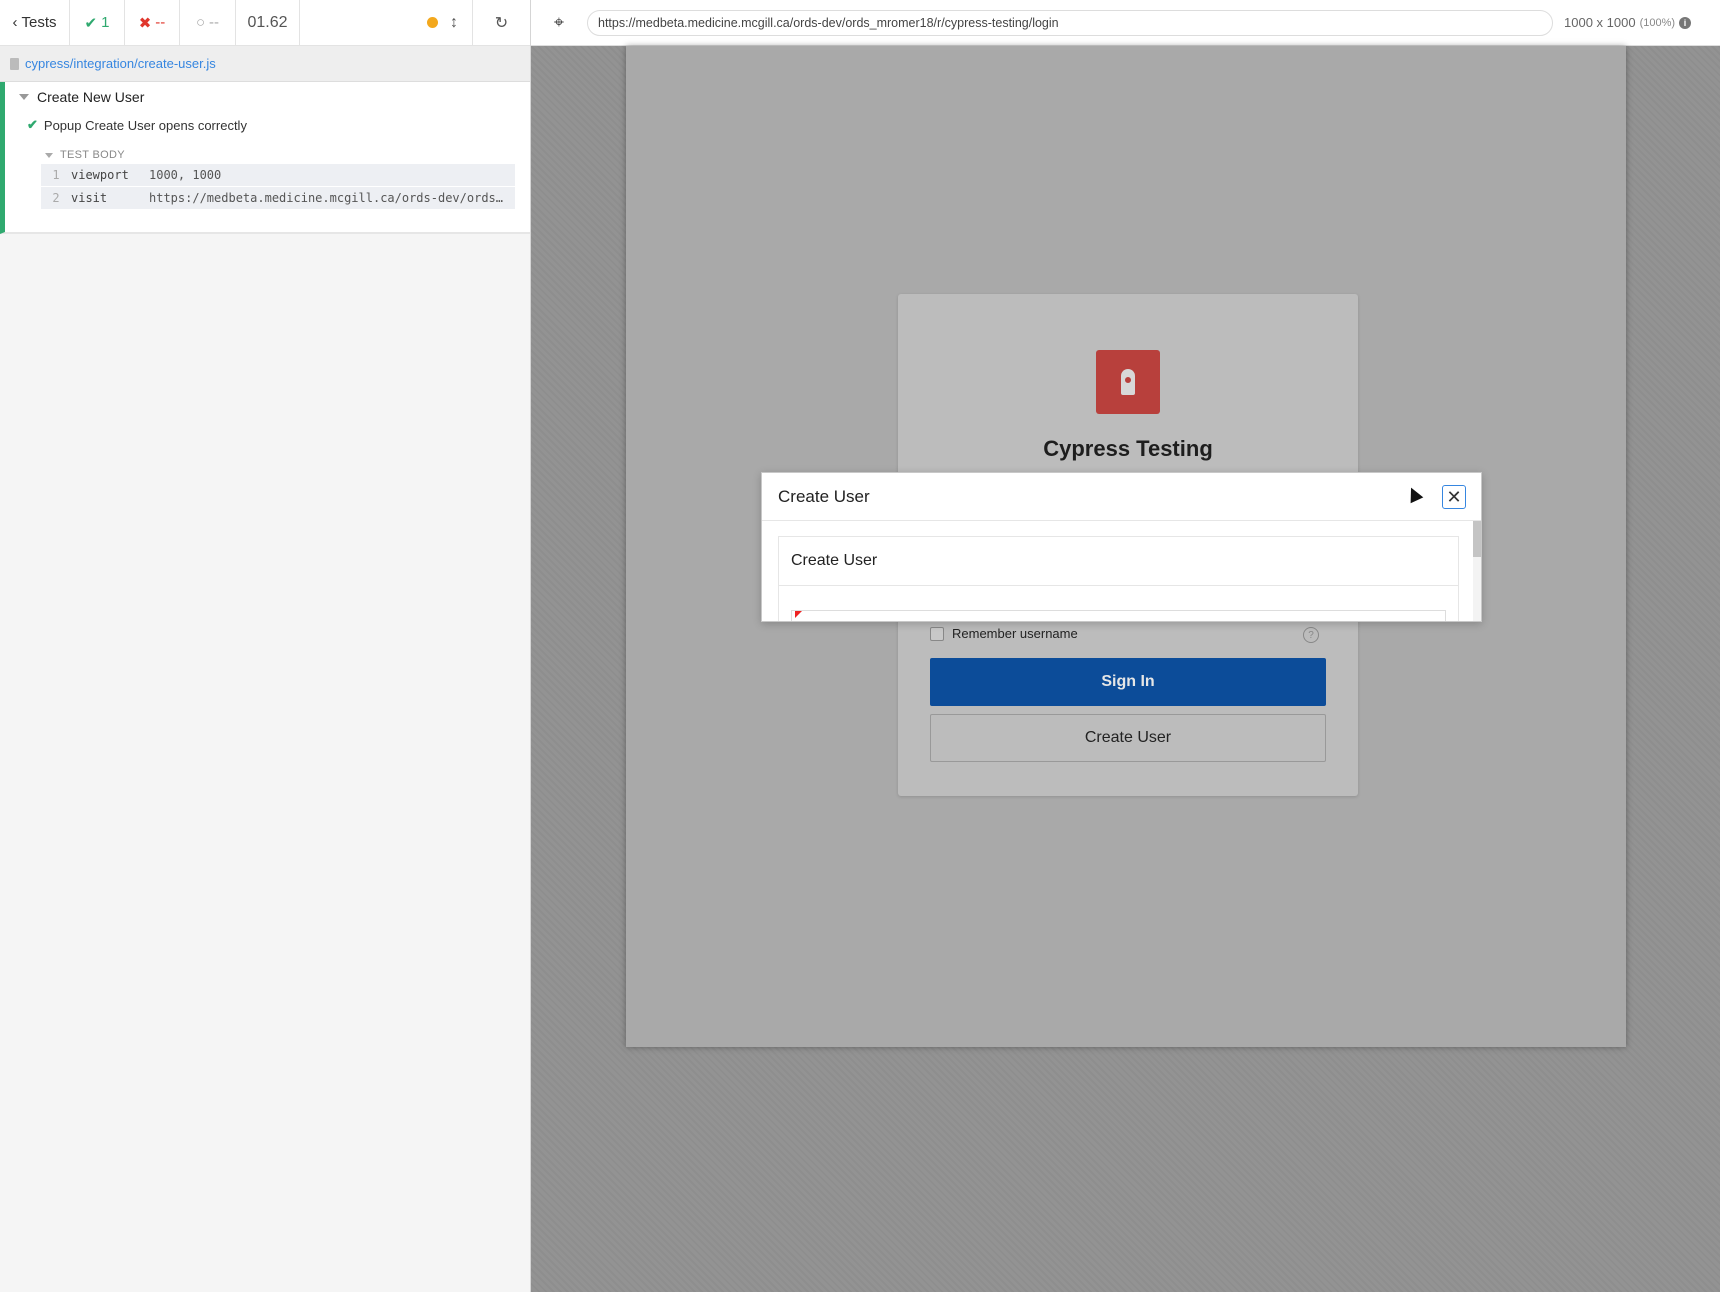 This screenshot has height=1292, width=1720. I want to click on region-title: Create User, so click(1118, 561).